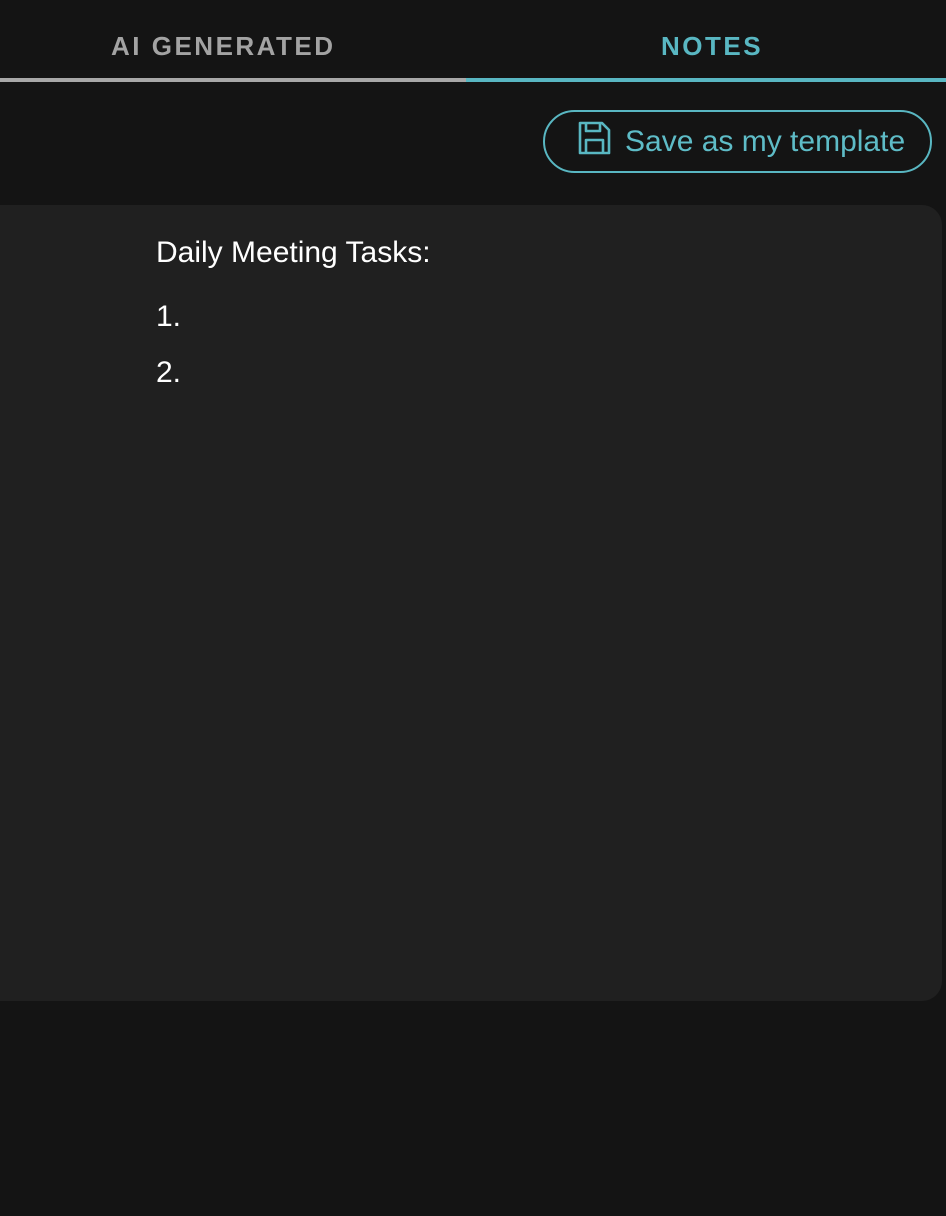 This screenshot has width=946, height=1216. What do you see at coordinates (233, 41) in the screenshot?
I see `tab-ai-generated: AI GENERATED` at bounding box center [233, 41].